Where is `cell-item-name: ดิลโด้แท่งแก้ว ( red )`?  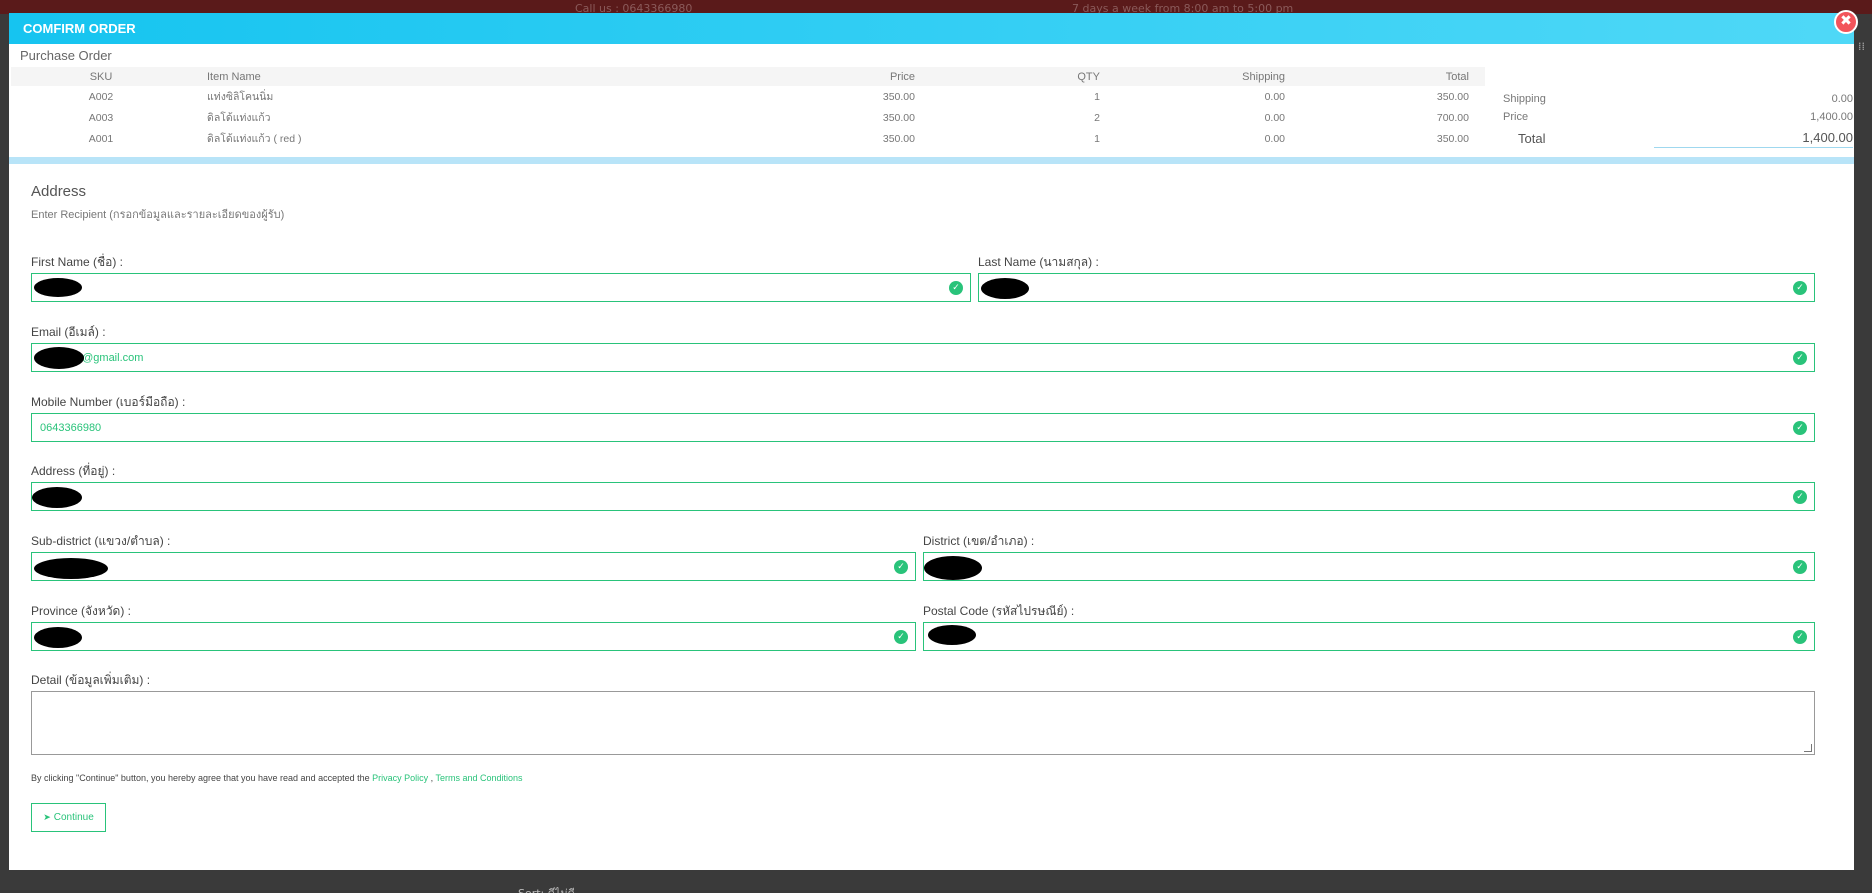 cell-item-name: ดิลโด้แท่งแก้ว ( red ) is located at coordinates (254, 139).